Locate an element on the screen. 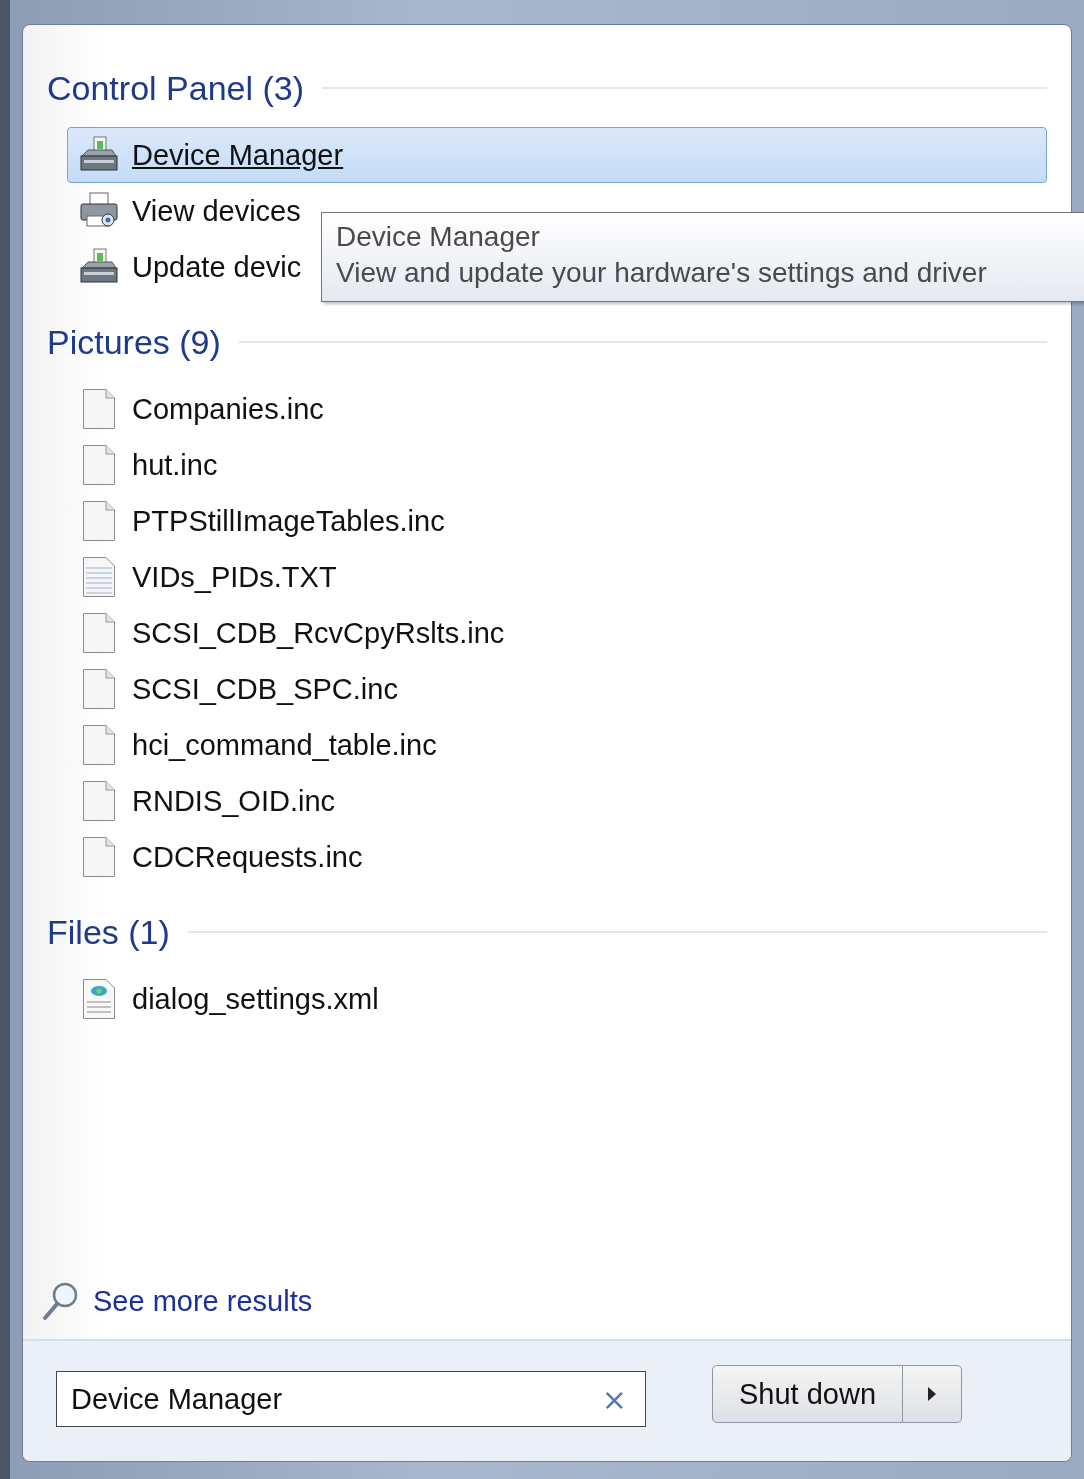 The image size is (1084, 1479). section-heading: Control Panel (3) is located at coordinates (175, 88).